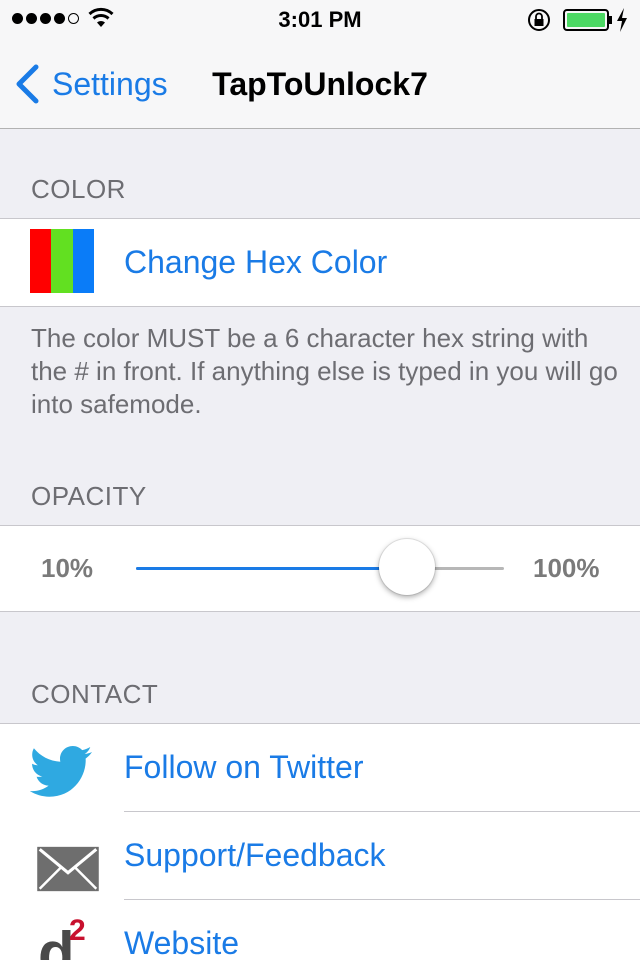 This screenshot has width=640, height=960. I want to click on color-group: Change Hex Color, so click(320, 262).